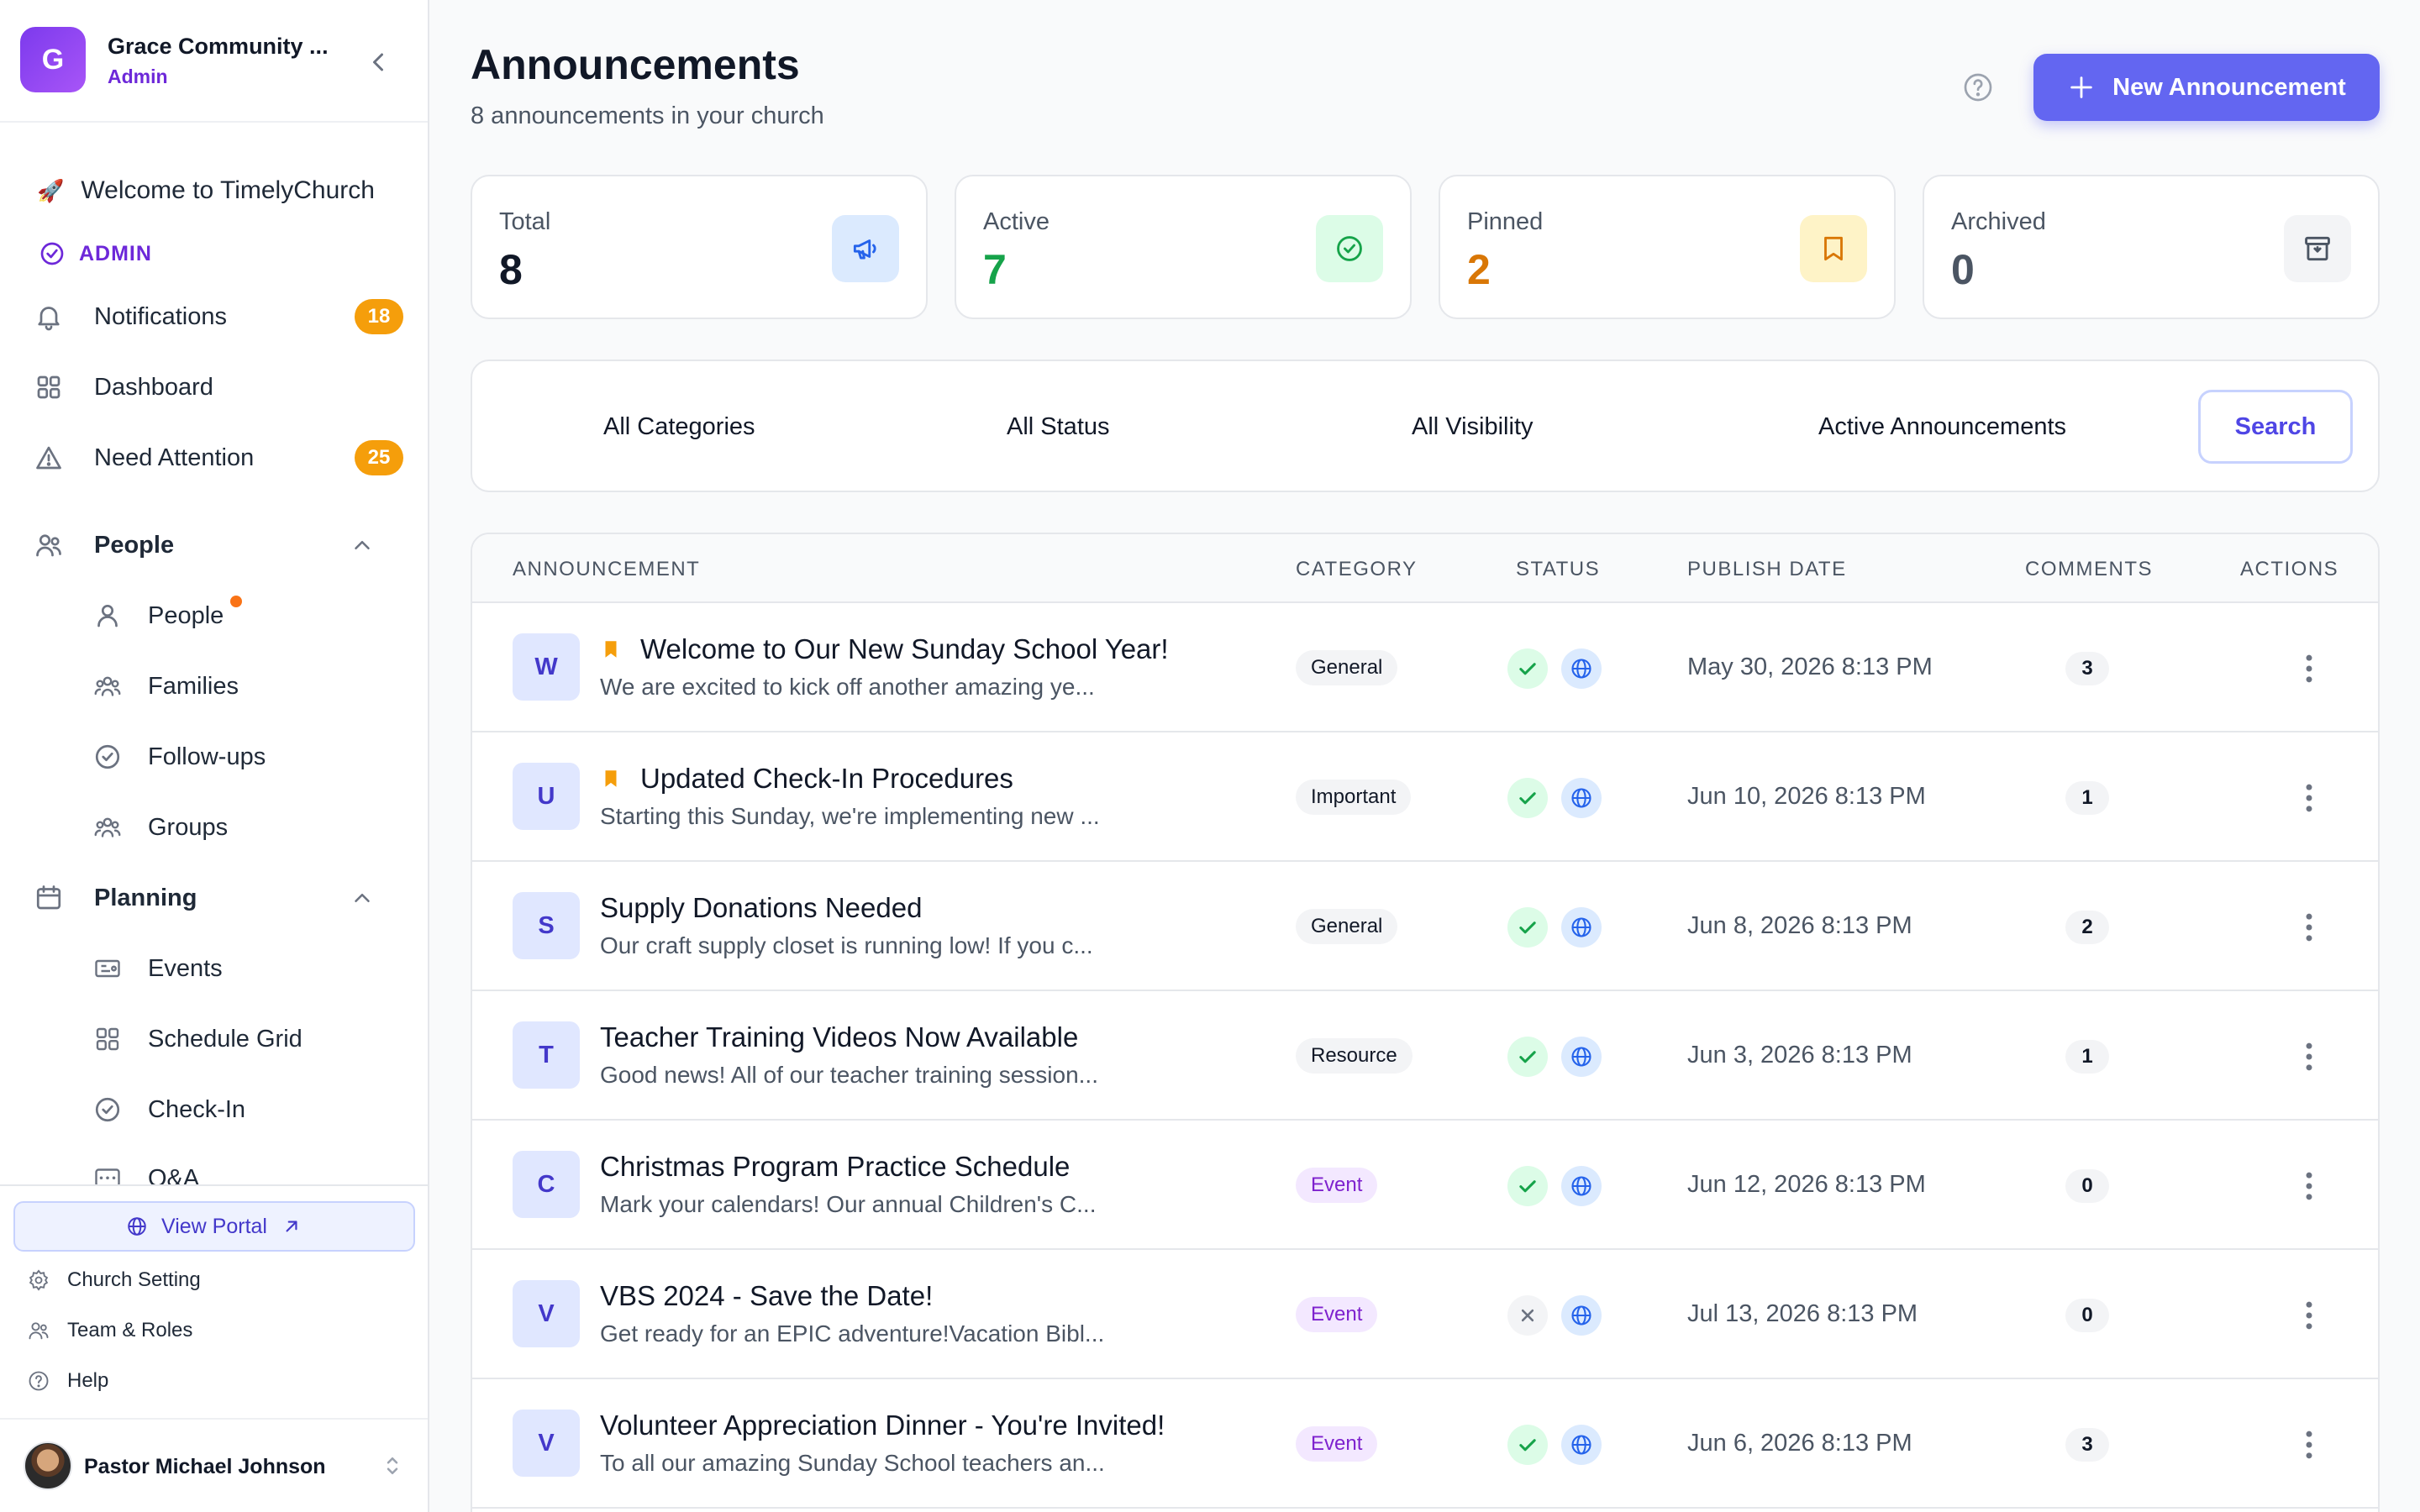 This screenshot has height=1512, width=2420. What do you see at coordinates (679, 427) in the screenshot?
I see `category-filter: All Categories` at bounding box center [679, 427].